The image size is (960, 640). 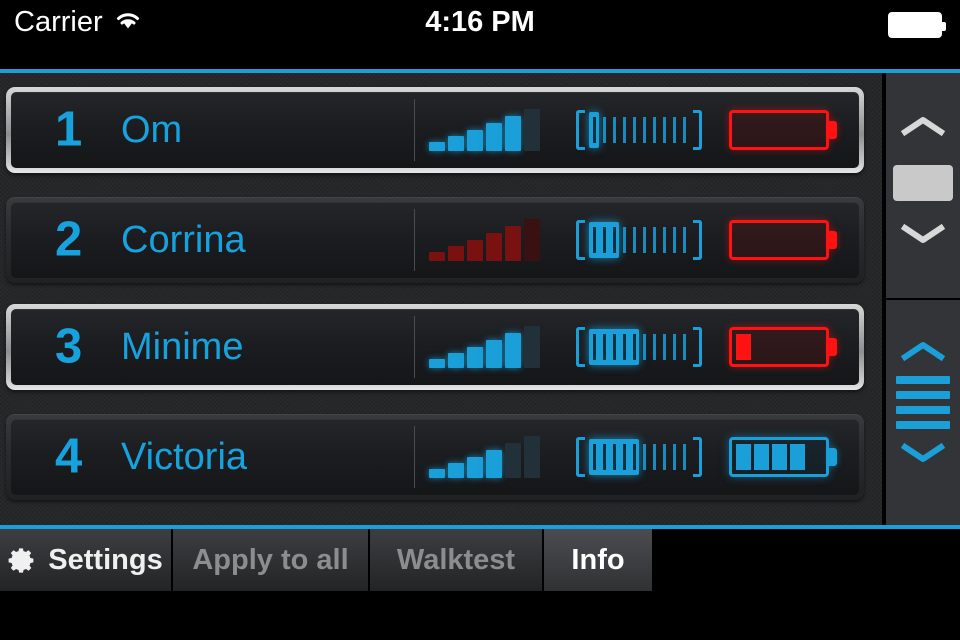 I want to click on device-row: 4 Victoria, so click(x=435, y=457).